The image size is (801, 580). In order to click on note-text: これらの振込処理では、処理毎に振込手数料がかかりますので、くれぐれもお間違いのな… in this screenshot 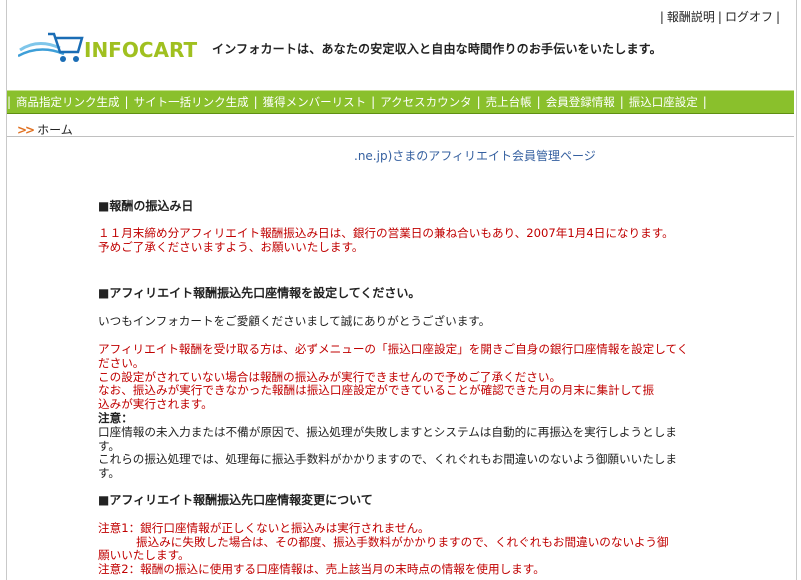, I will do `click(387, 459)`.